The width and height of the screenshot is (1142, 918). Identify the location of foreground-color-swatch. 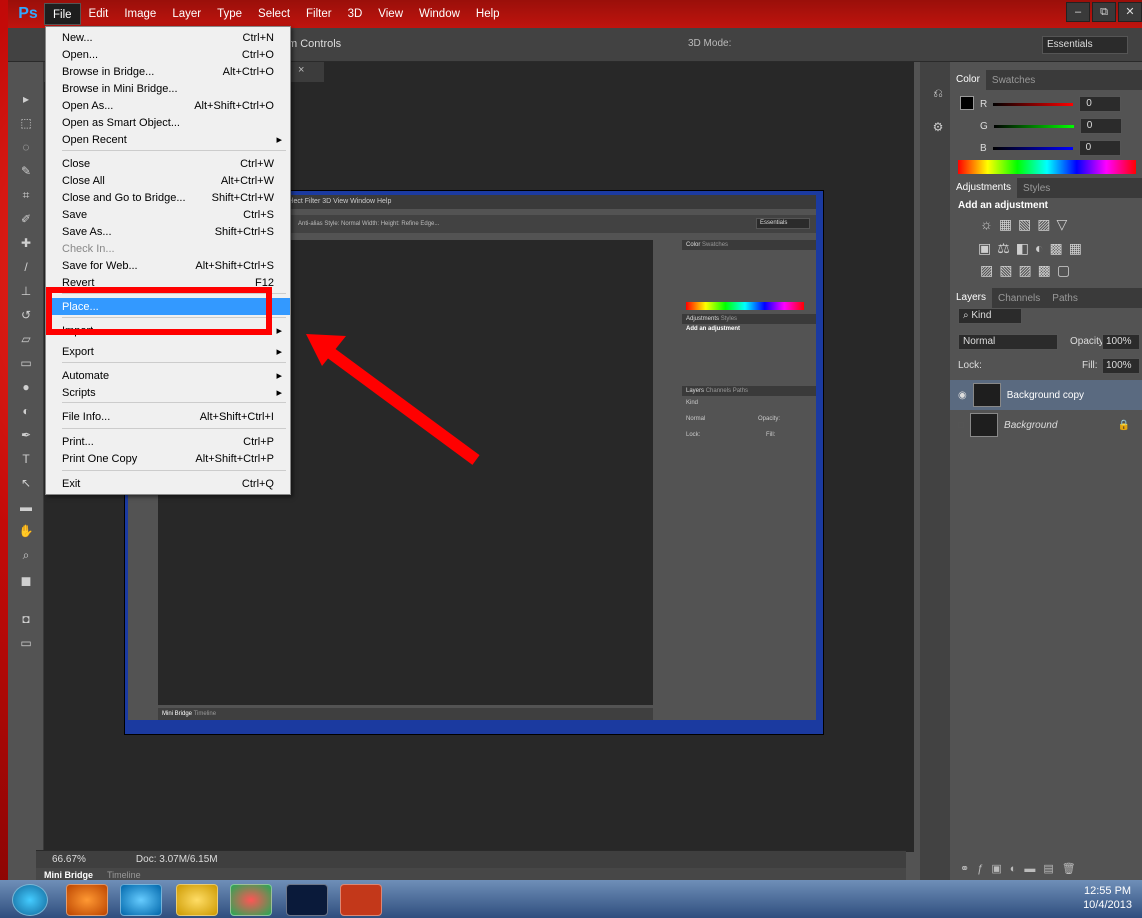
(967, 103).